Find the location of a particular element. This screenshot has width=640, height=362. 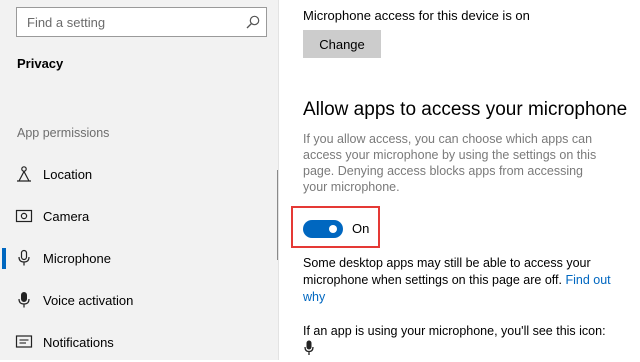

section-title: Privacy is located at coordinates (40, 63).